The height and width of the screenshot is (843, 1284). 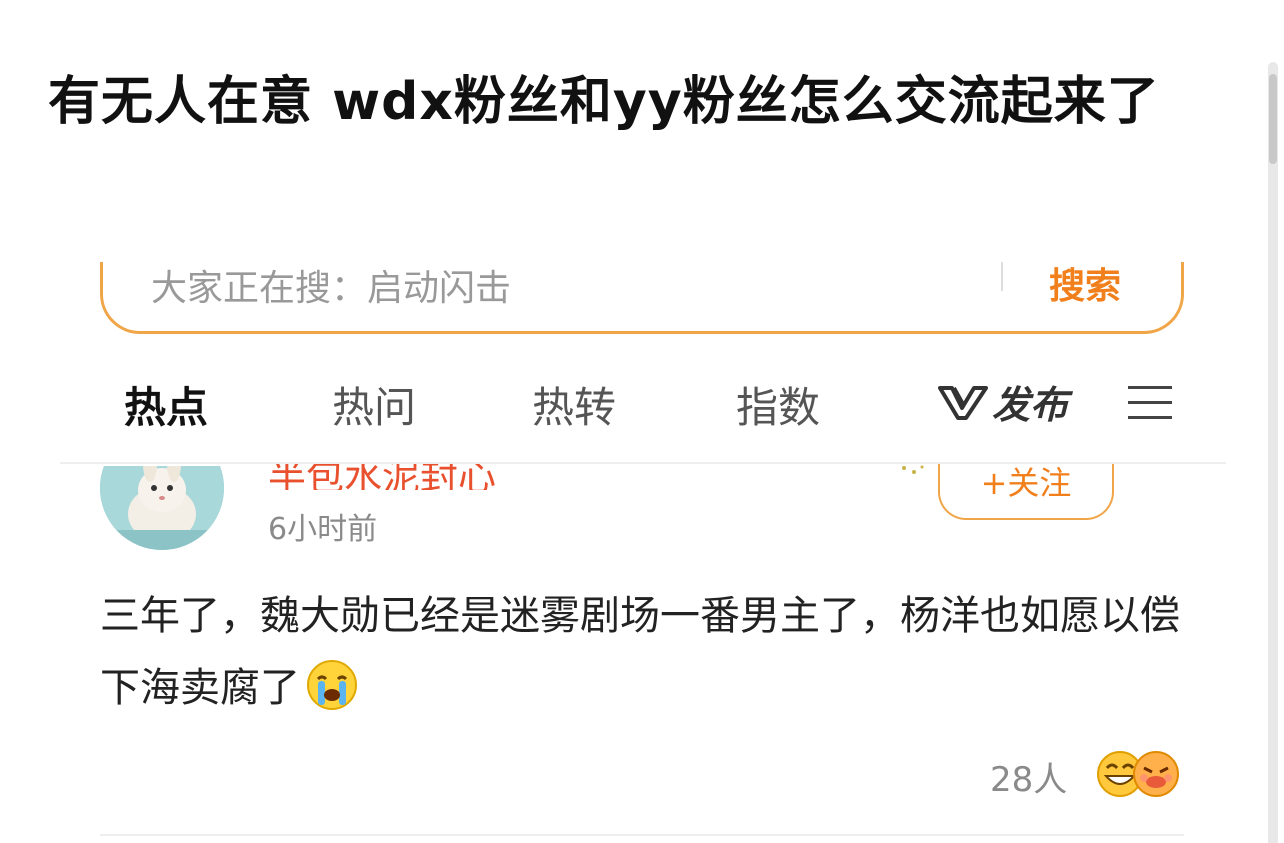 What do you see at coordinates (166, 404) in the screenshot?
I see `tab-hot: 热点` at bounding box center [166, 404].